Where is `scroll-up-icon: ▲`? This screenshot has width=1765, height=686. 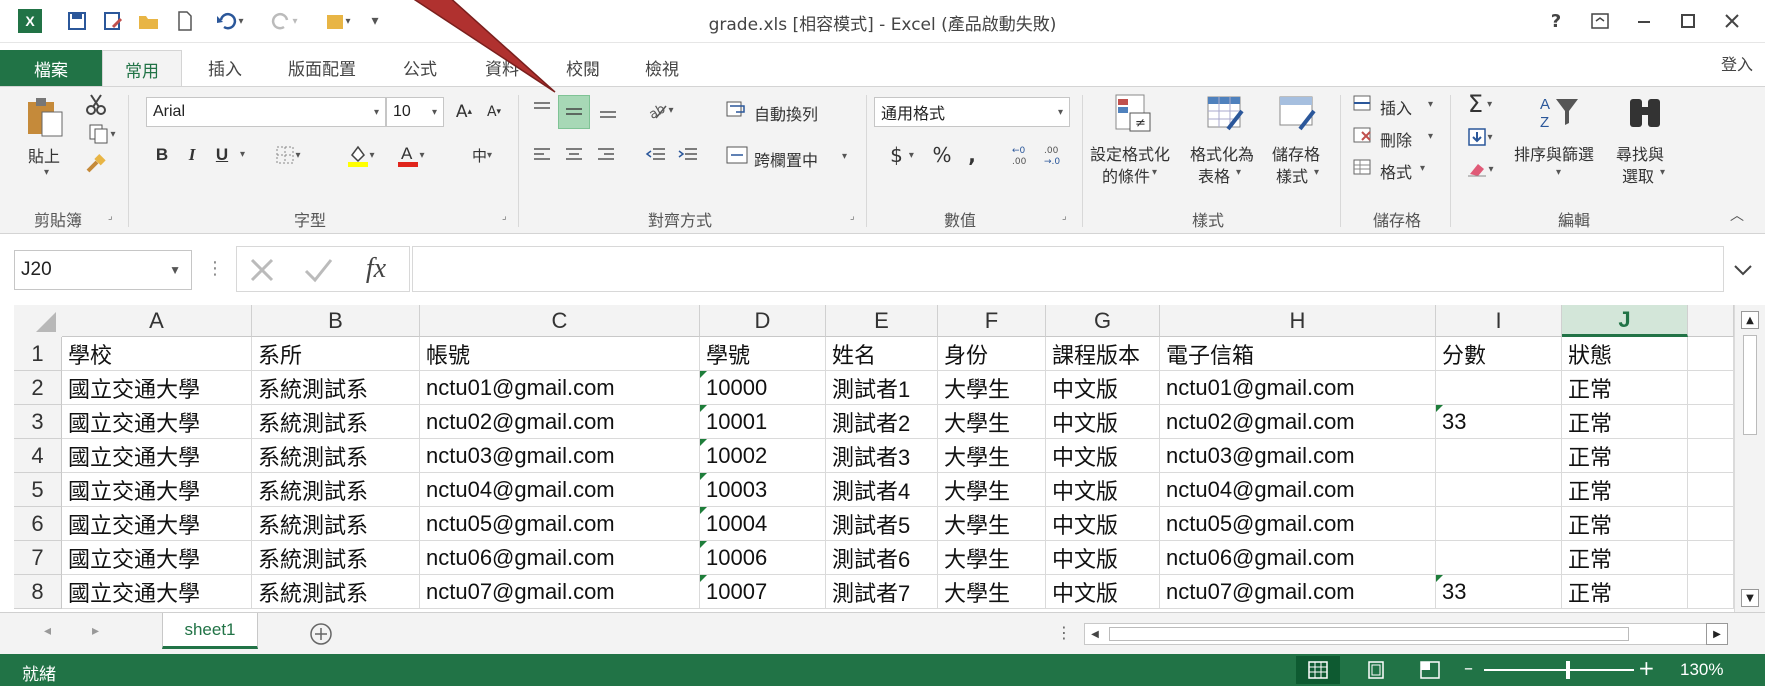 scroll-up-icon: ▲ is located at coordinates (1750, 320).